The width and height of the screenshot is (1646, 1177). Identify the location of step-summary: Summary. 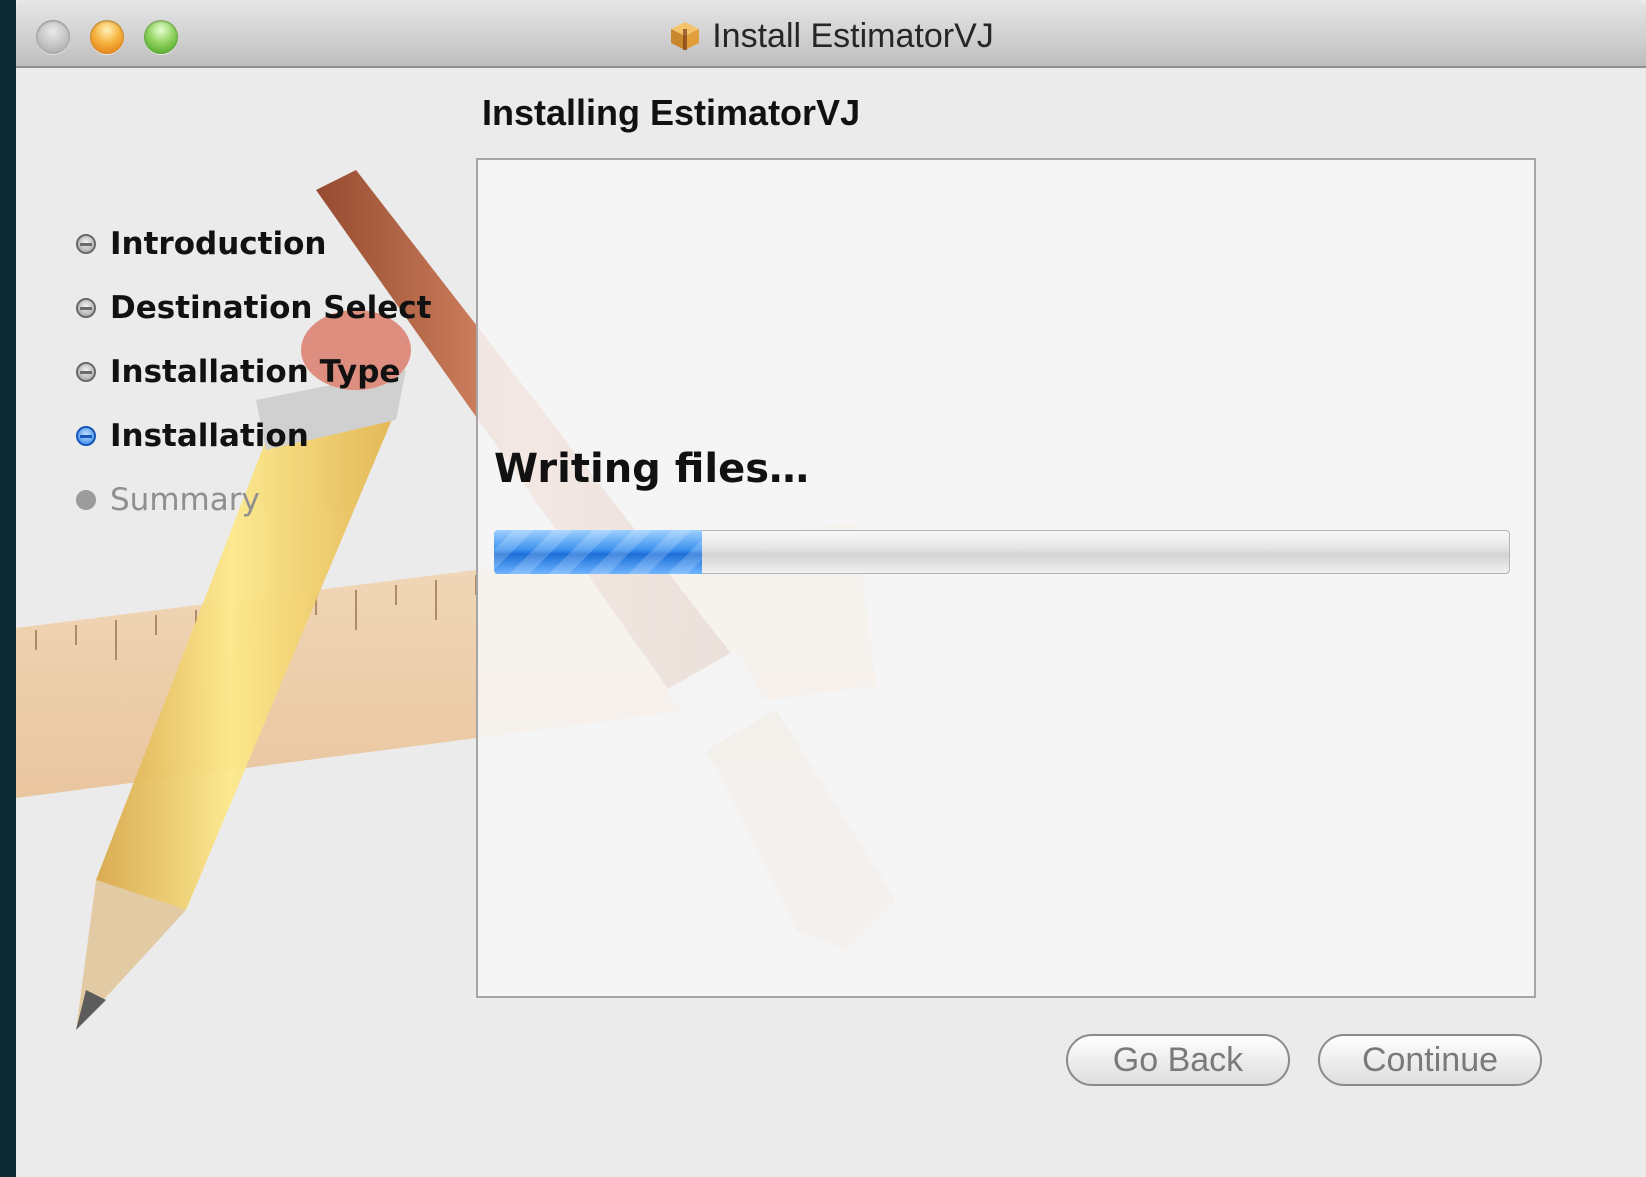
(253, 500).